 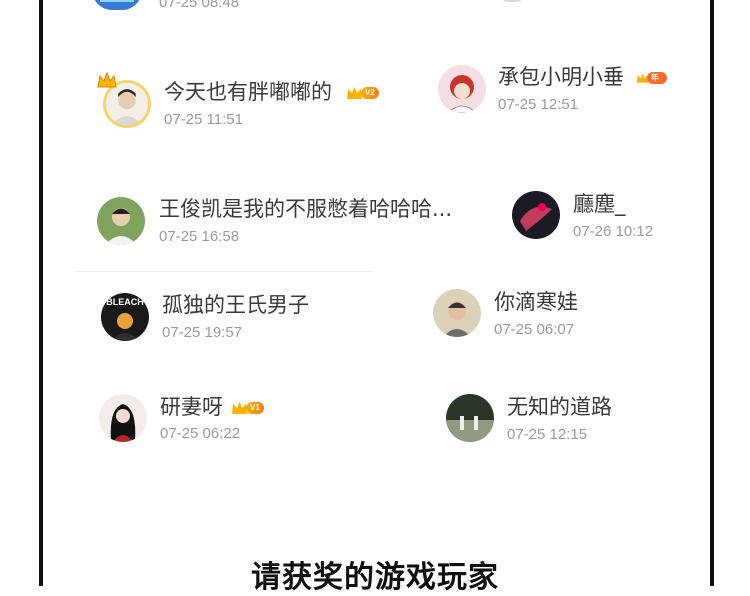 I want to click on timestamp: 07-25 19:57, so click(x=202, y=332).